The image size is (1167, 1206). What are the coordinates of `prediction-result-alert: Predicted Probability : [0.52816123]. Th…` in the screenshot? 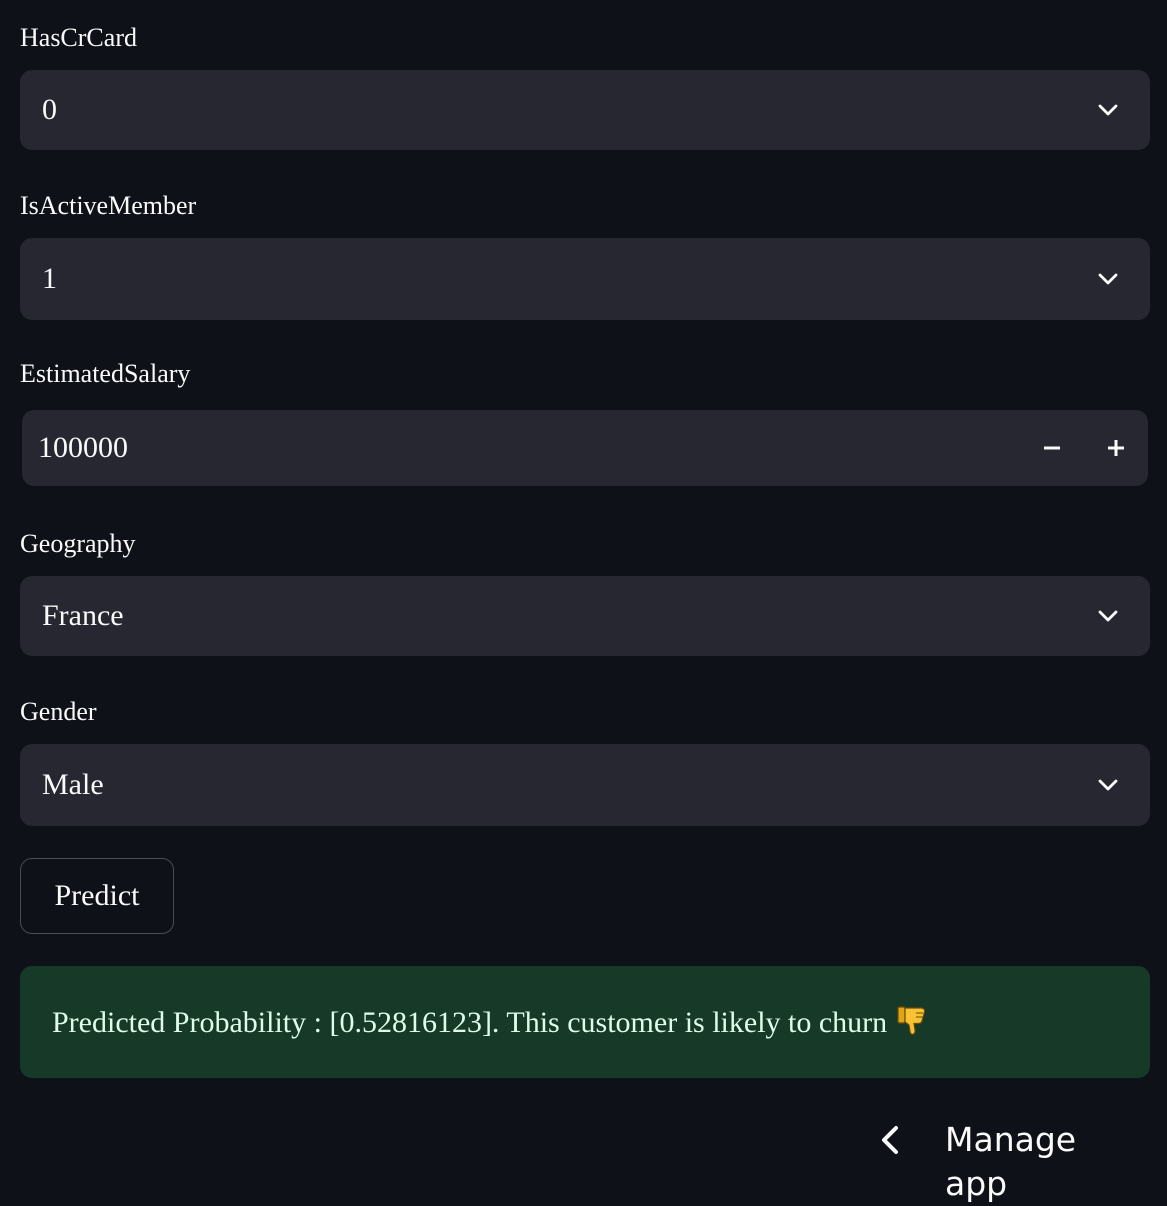 It's located at (585, 1022).